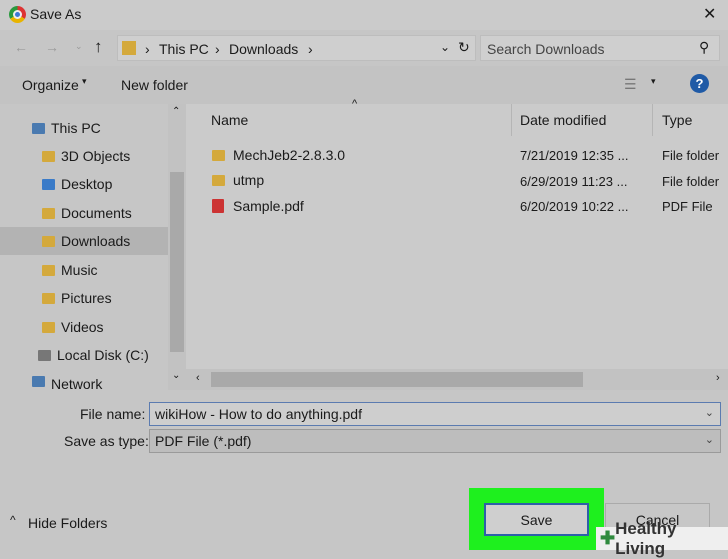 The height and width of the screenshot is (559, 728). Describe the element at coordinates (203, 441) in the screenshot. I see `save-as-type-value: PDF File (*.pdf)` at that location.